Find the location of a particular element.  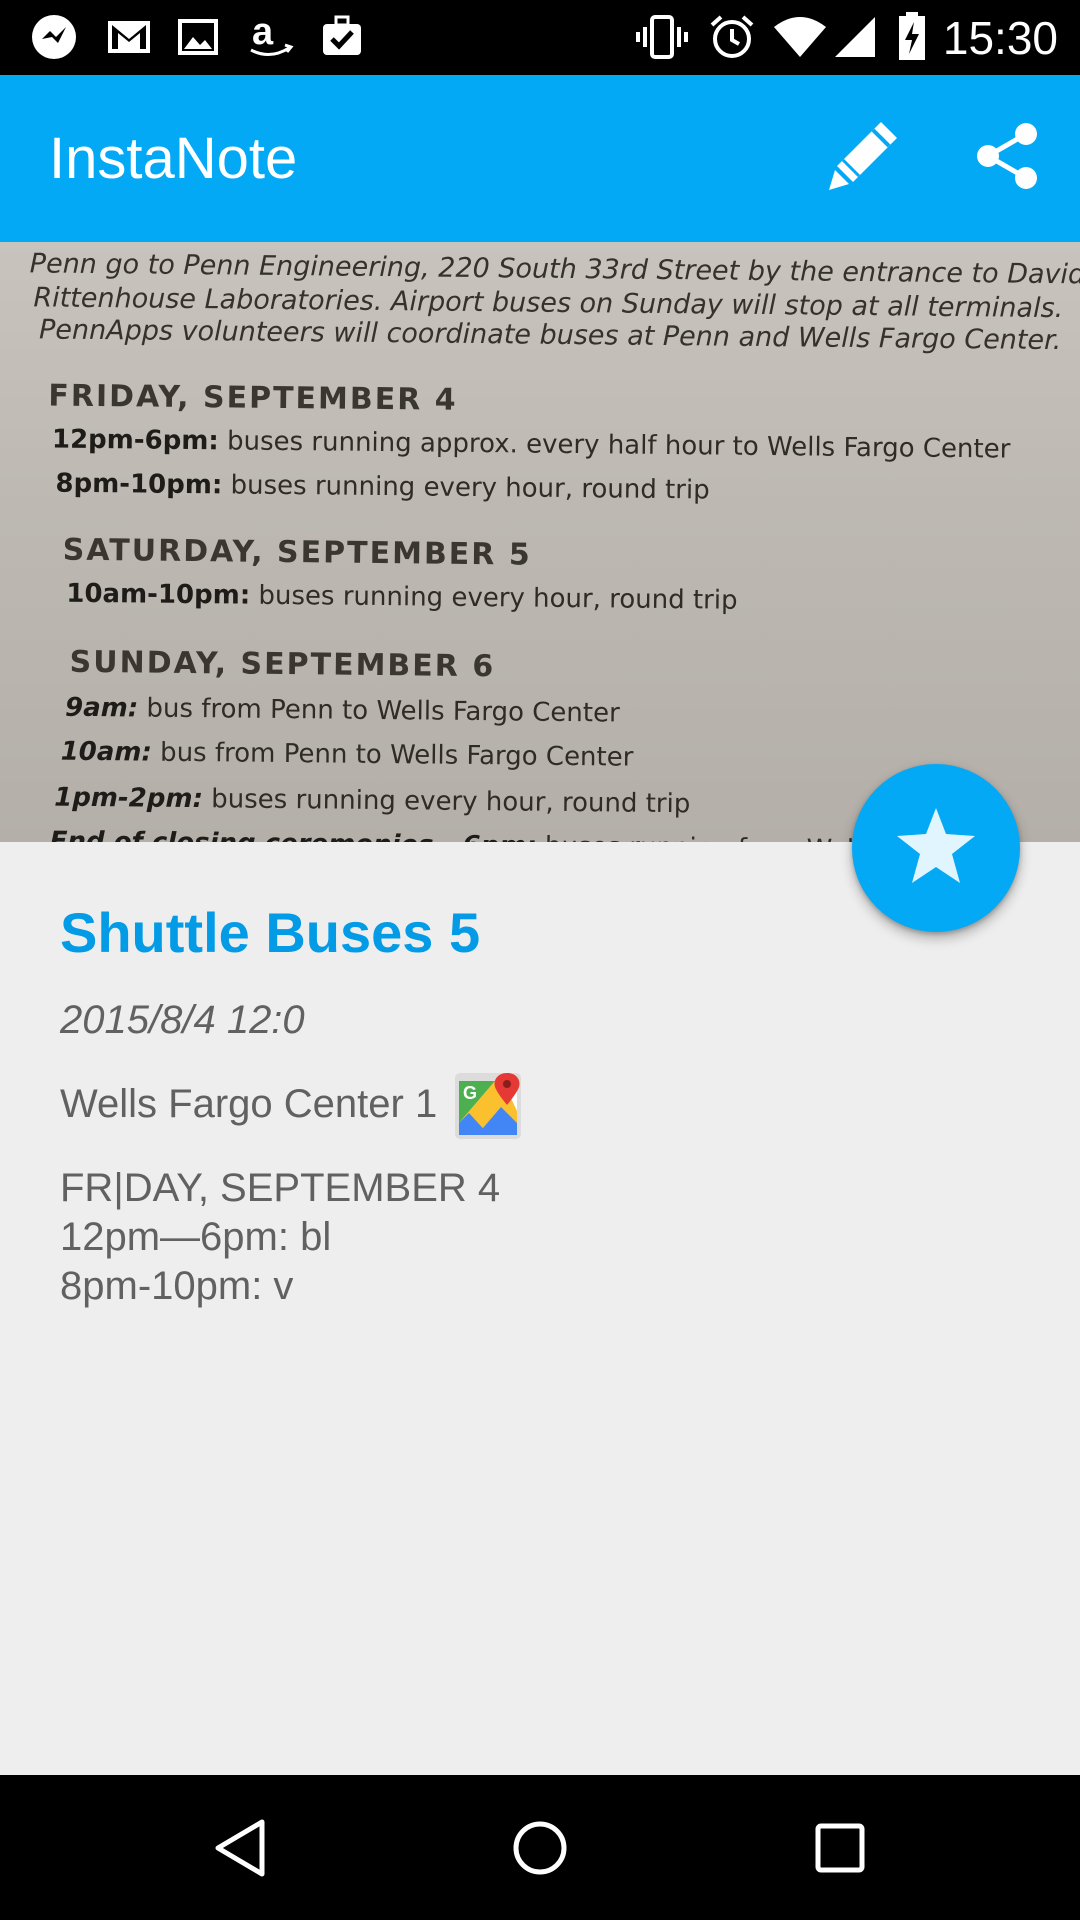

status-time: 15:30 is located at coordinates (1000, 38).